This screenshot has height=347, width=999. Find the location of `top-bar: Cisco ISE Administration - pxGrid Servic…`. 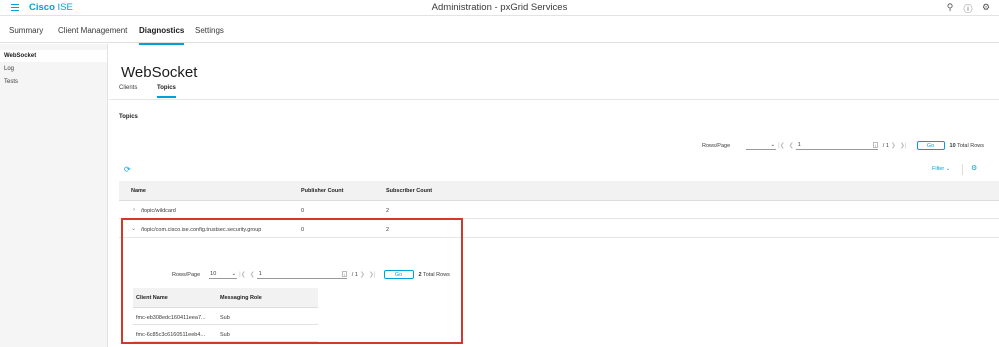

top-bar: Cisco ISE Administration - pxGrid Servic… is located at coordinates (499, 8).